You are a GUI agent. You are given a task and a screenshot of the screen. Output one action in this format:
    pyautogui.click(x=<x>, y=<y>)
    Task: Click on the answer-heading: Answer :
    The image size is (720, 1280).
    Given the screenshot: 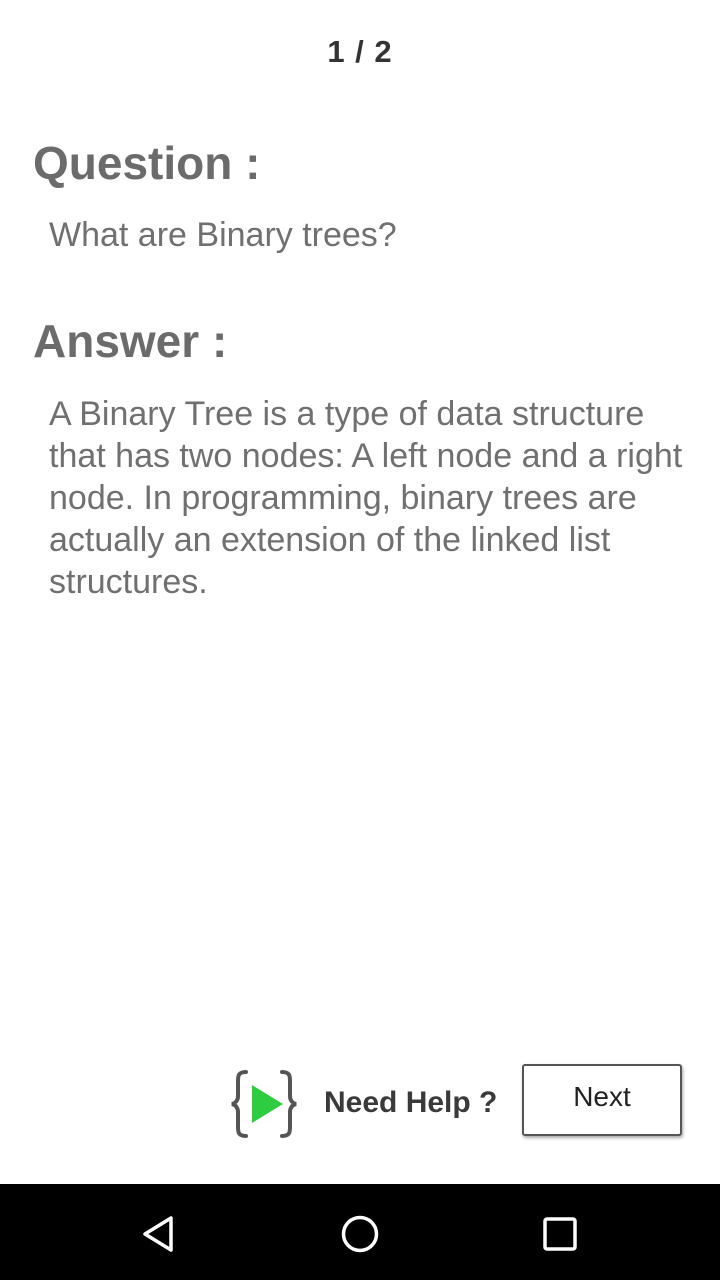 What is the action you would take?
    pyautogui.click(x=130, y=341)
    